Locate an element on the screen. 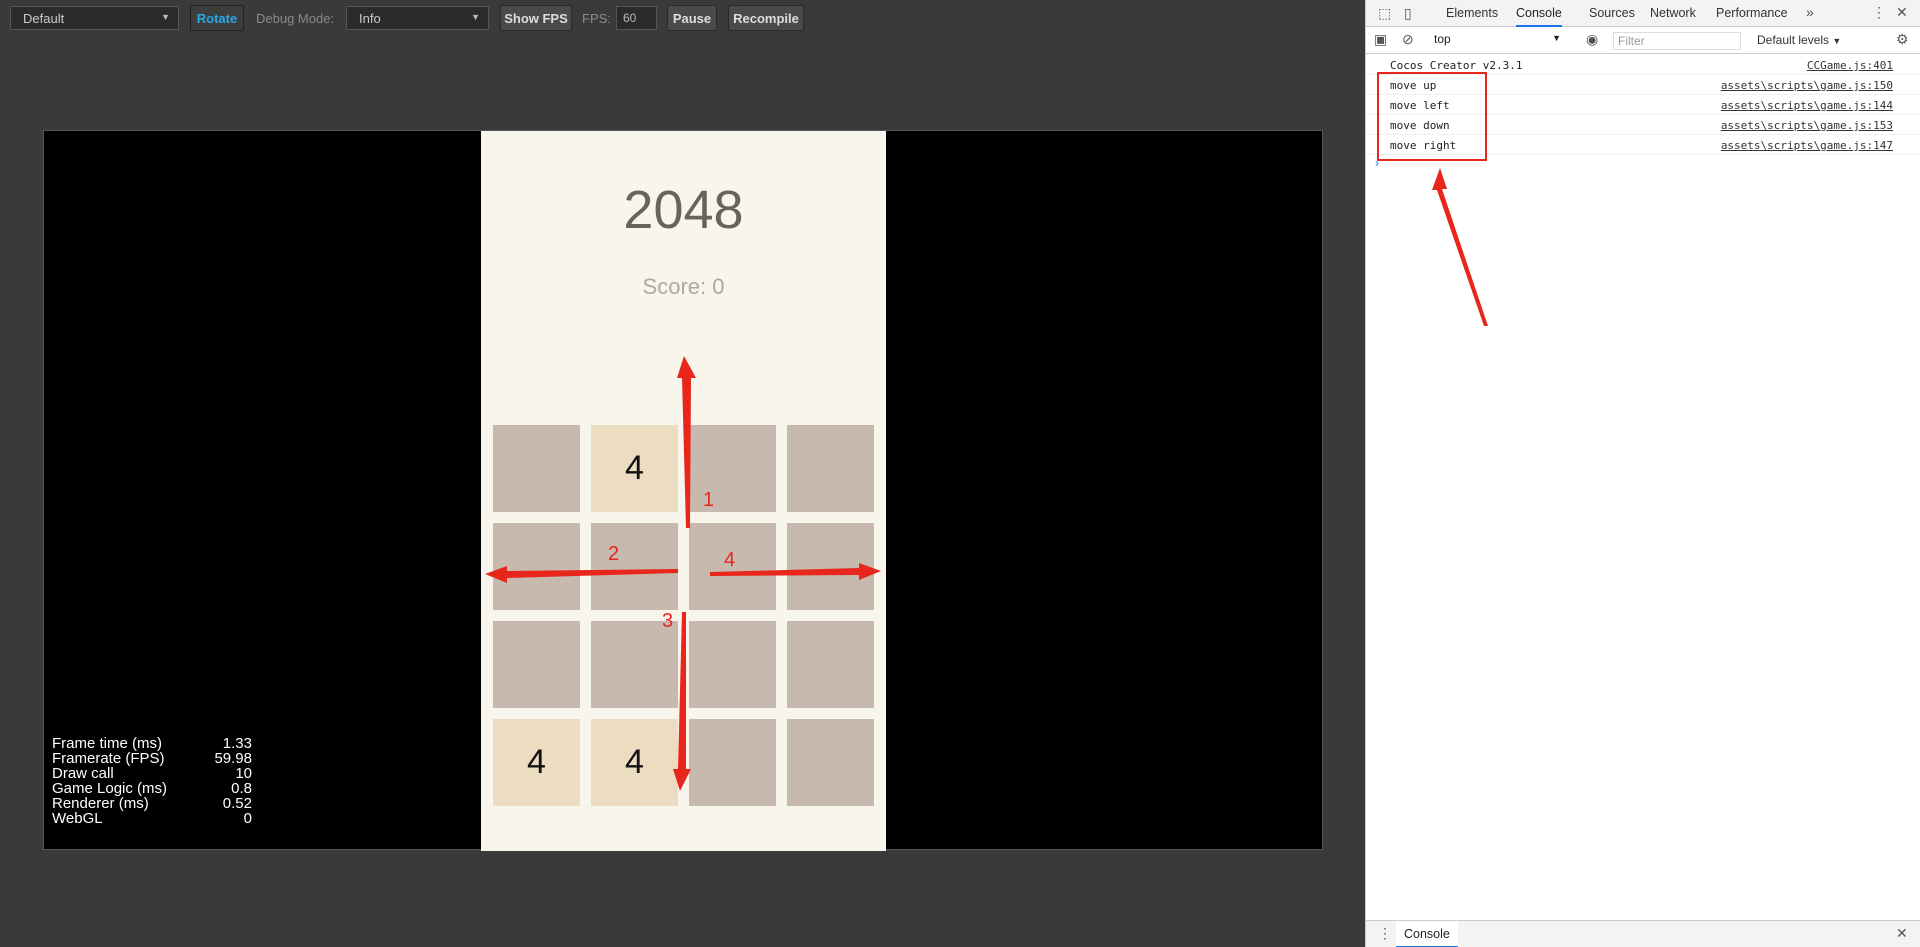 The height and width of the screenshot is (947, 1920). stat-row: Framerate (FPS) 59.98 is located at coordinates (152, 758).